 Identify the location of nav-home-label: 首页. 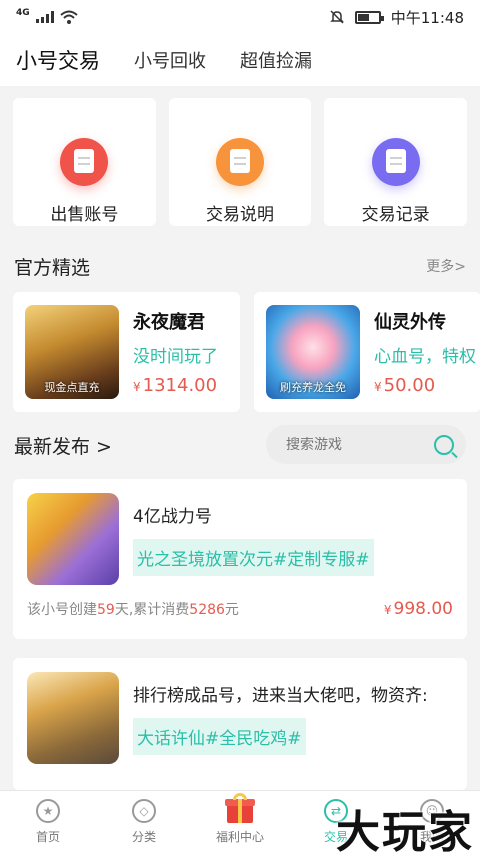
(47, 837).